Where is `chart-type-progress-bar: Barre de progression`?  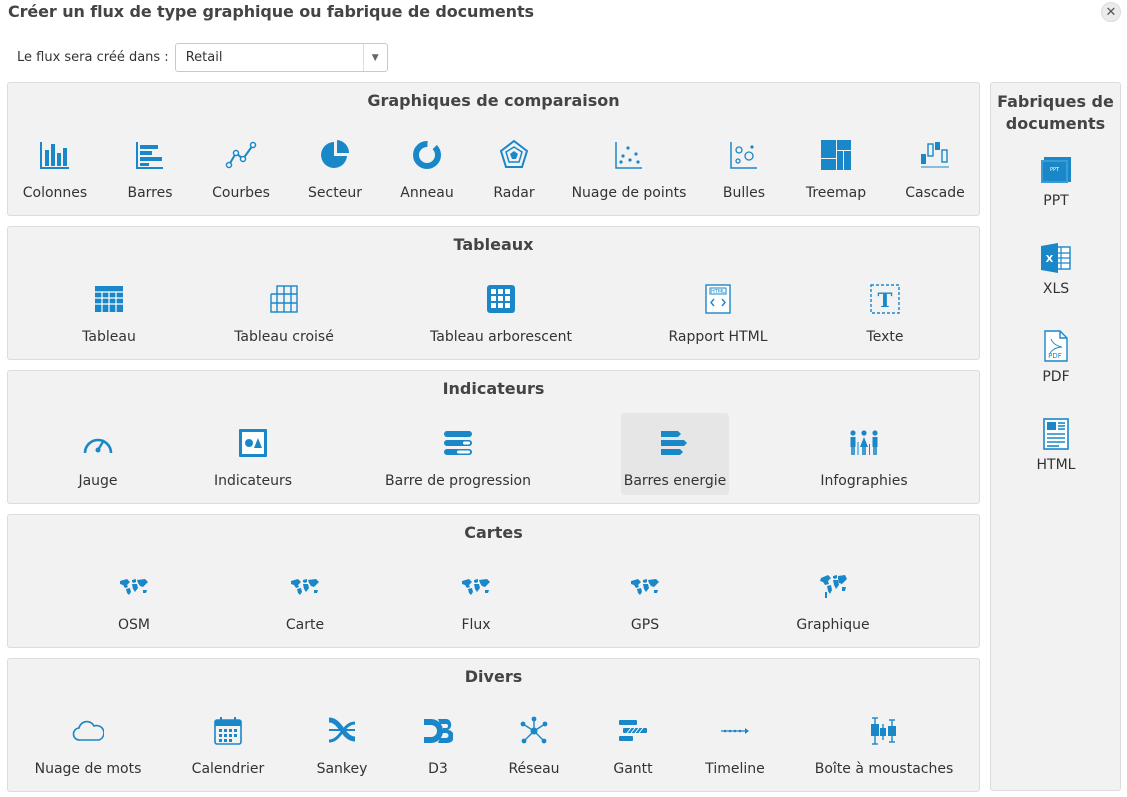
chart-type-progress-bar: Barre de progression is located at coordinates (458, 454).